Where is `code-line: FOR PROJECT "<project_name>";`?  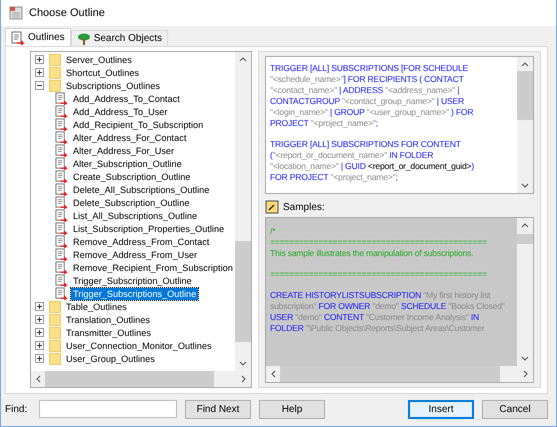 code-line: FOR PROJECT "<project_name>"; is located at coordinates (334, 177).